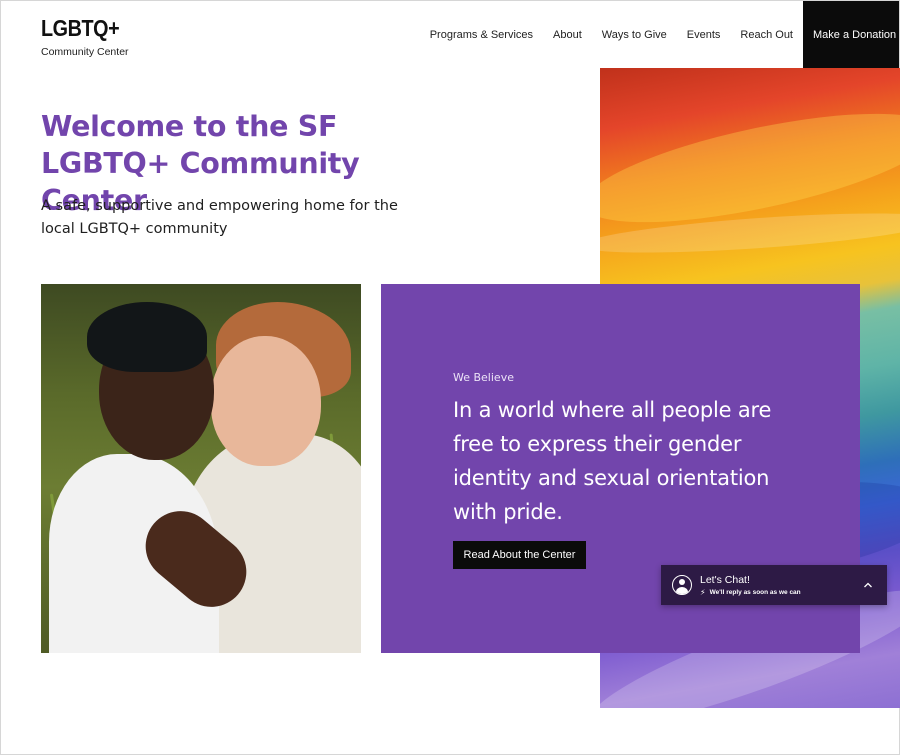 Image resolution: width=900 pixels, height=755 pixels. What do you see at coordinates (766, 35) in the screenshot?
I see `nav-item-reach-out: Reach Out` at bounding box center [766, 35].